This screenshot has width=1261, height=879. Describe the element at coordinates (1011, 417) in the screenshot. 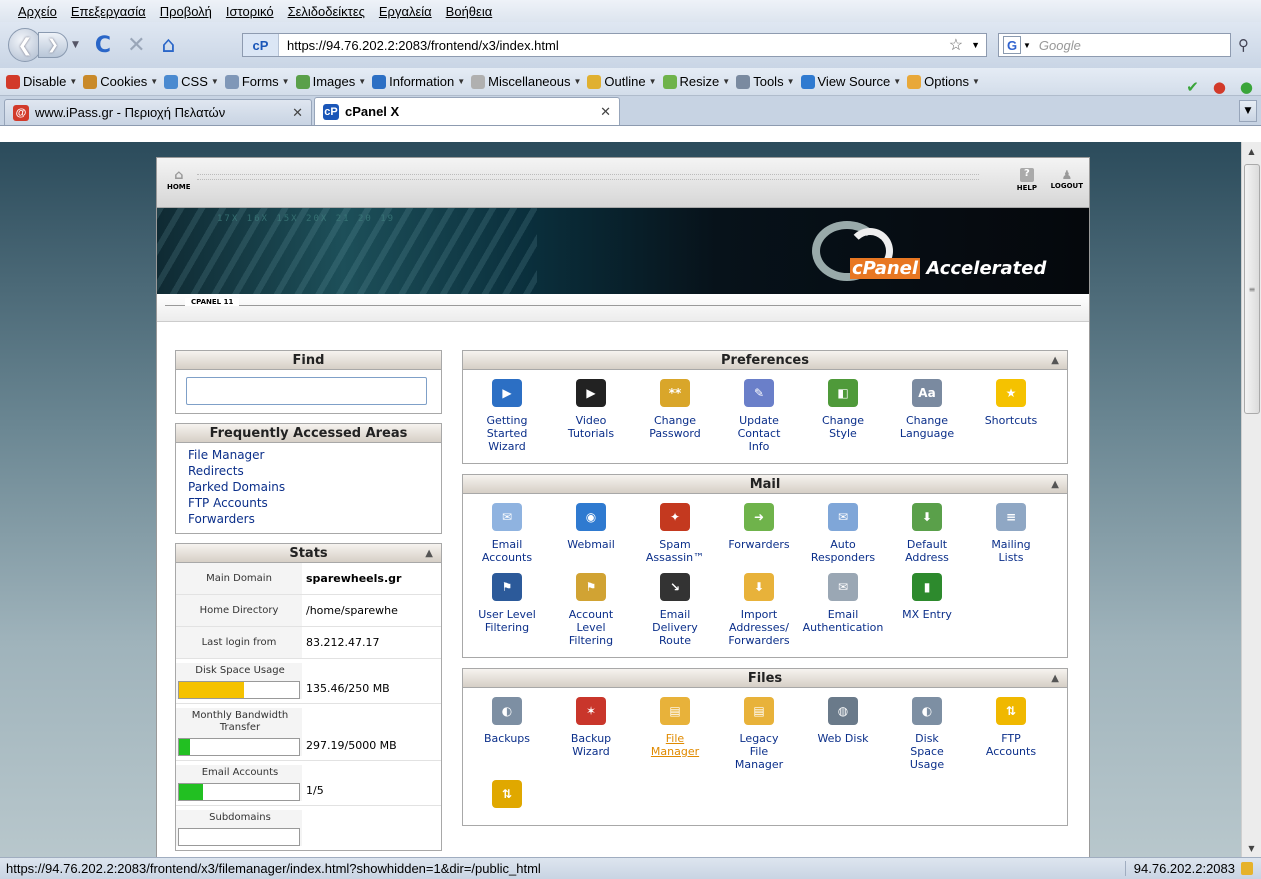

I see `cpanel-item: ★ Shortcuts` at that location.